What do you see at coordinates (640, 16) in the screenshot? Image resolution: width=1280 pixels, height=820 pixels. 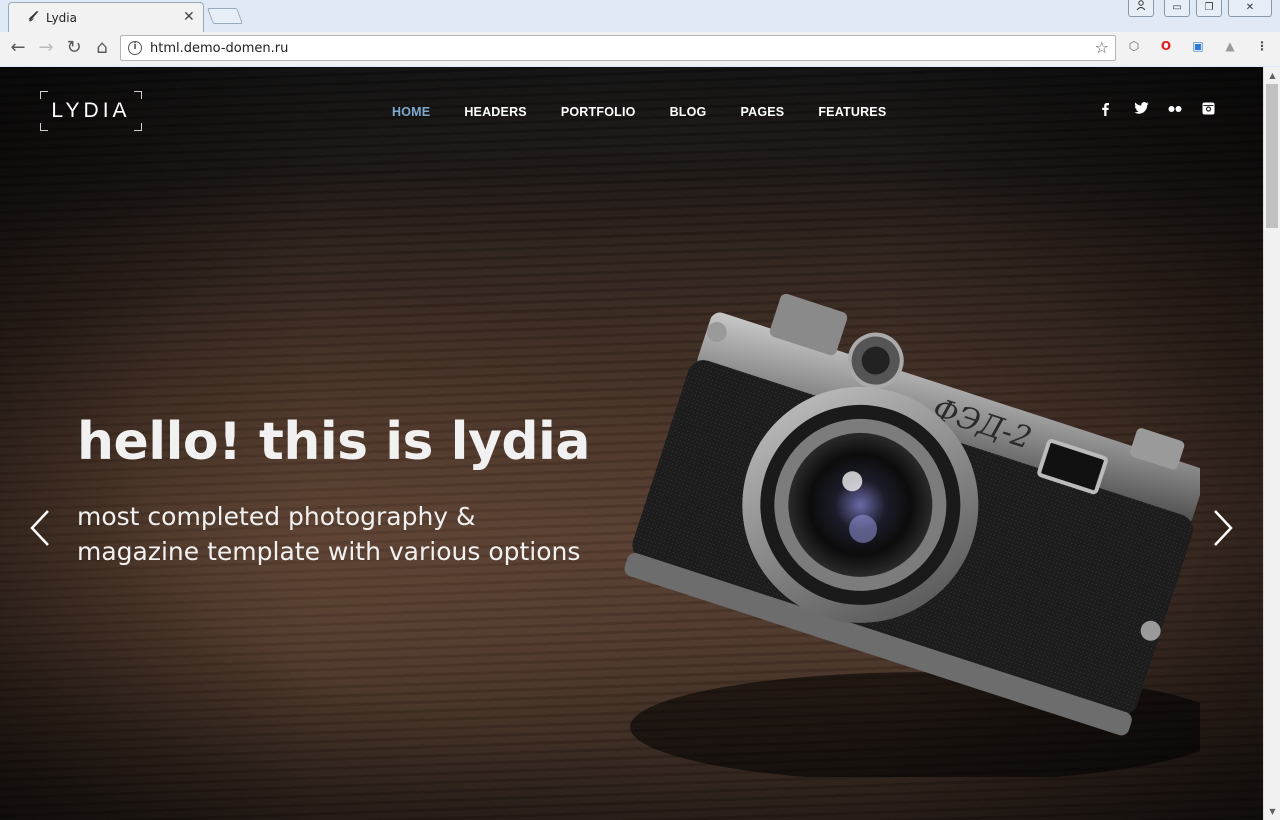 I see `tab-strip: 𝓁 Lydia ✕ ▭ ❐ ✕` at bounding box center [640, 16].